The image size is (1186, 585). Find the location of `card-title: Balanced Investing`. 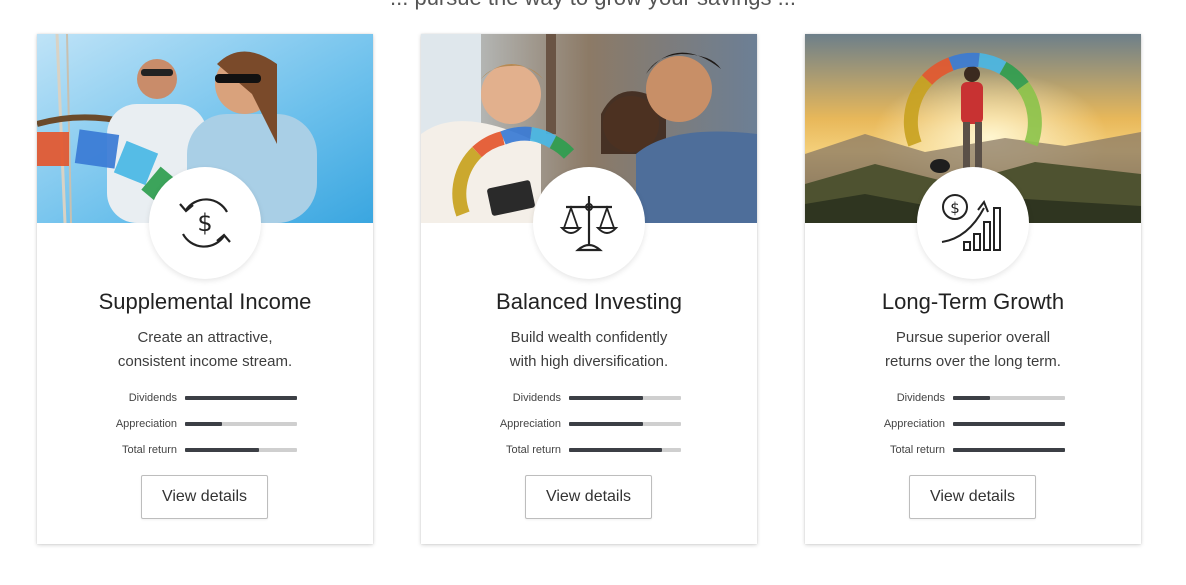

card-title: Balanced Investing is located at coordinates (589, 301).